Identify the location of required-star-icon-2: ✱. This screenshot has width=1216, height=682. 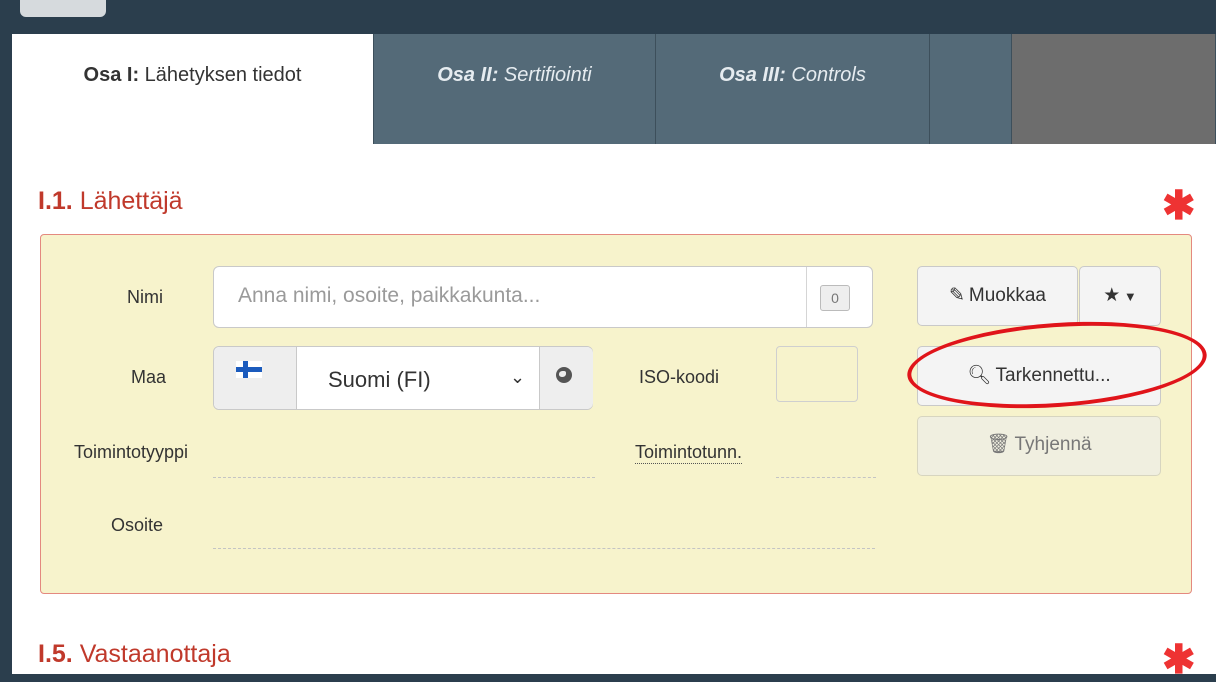
(1179, 660).